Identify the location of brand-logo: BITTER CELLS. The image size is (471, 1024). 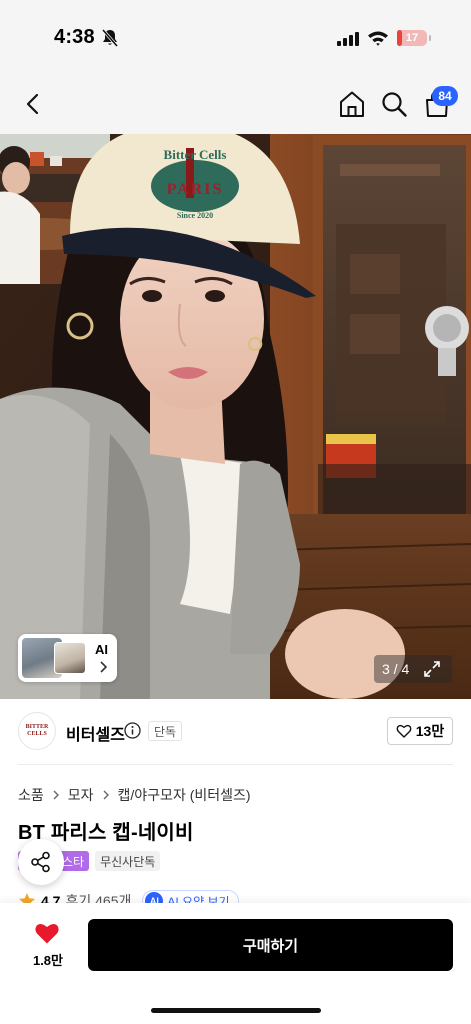
(37, 731).